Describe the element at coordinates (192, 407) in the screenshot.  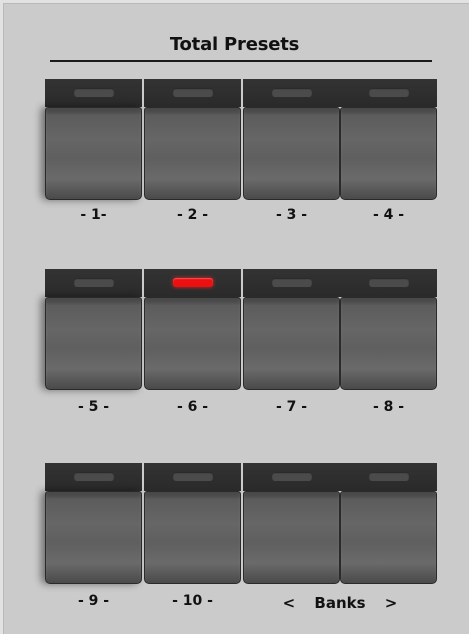
I see `preset-label: - 6 -` at that location.